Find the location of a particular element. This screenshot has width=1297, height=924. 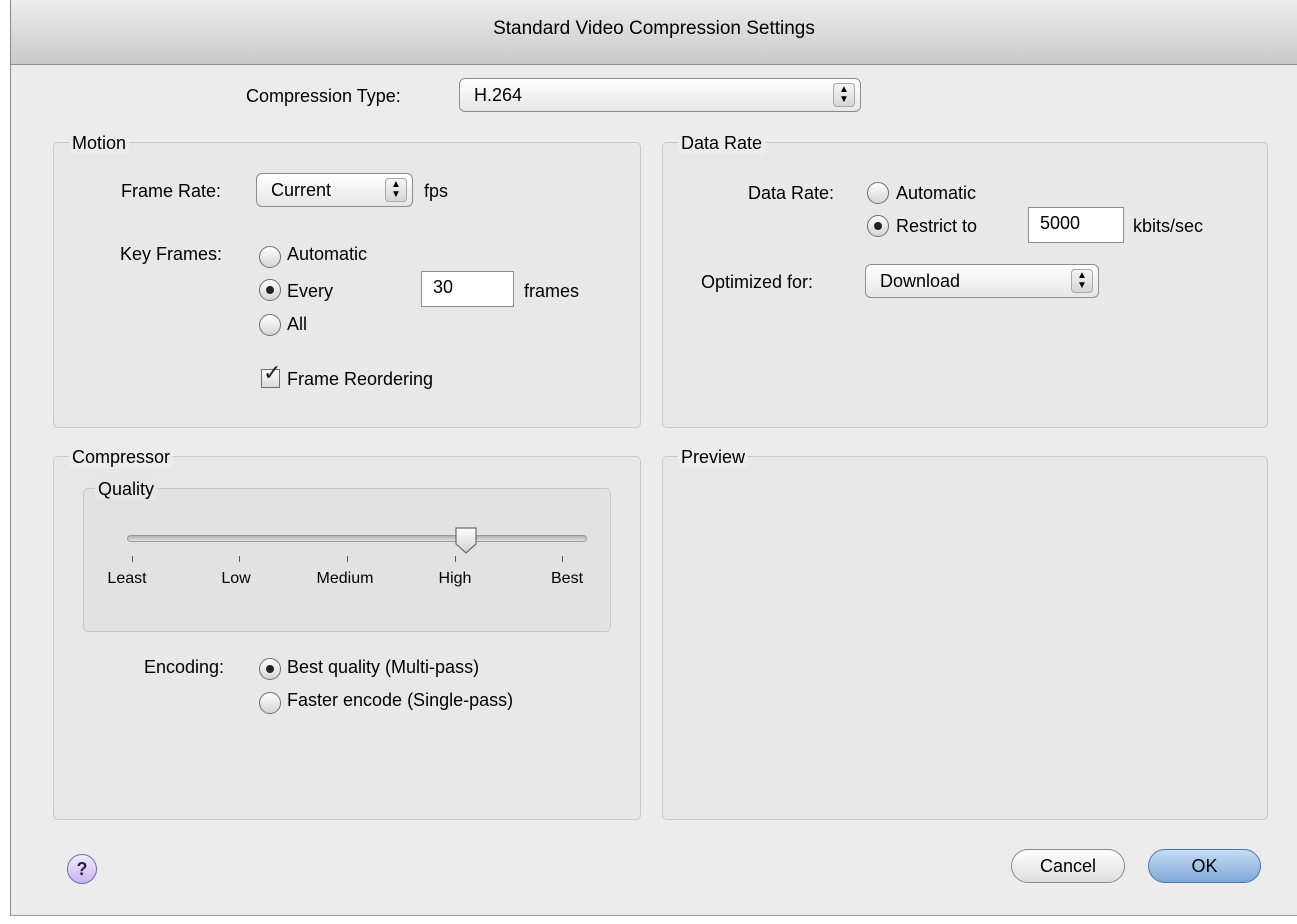

key-frames-unit: frames is located at coordinates (552, 291).